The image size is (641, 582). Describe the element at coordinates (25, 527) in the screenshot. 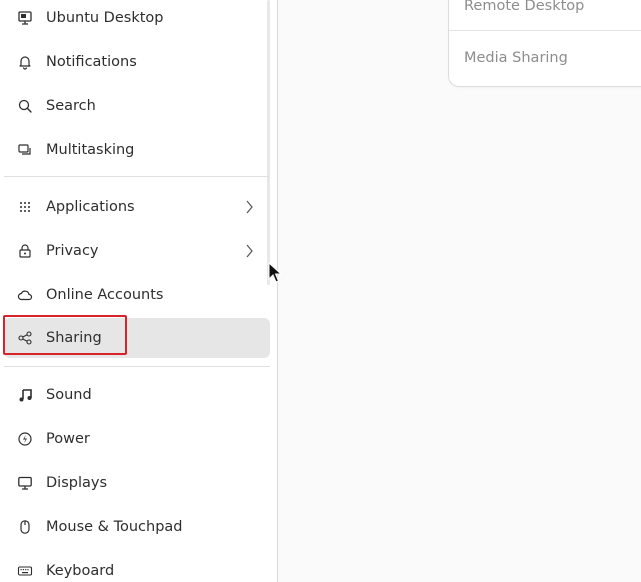

I see `mouse-icon` at that location.